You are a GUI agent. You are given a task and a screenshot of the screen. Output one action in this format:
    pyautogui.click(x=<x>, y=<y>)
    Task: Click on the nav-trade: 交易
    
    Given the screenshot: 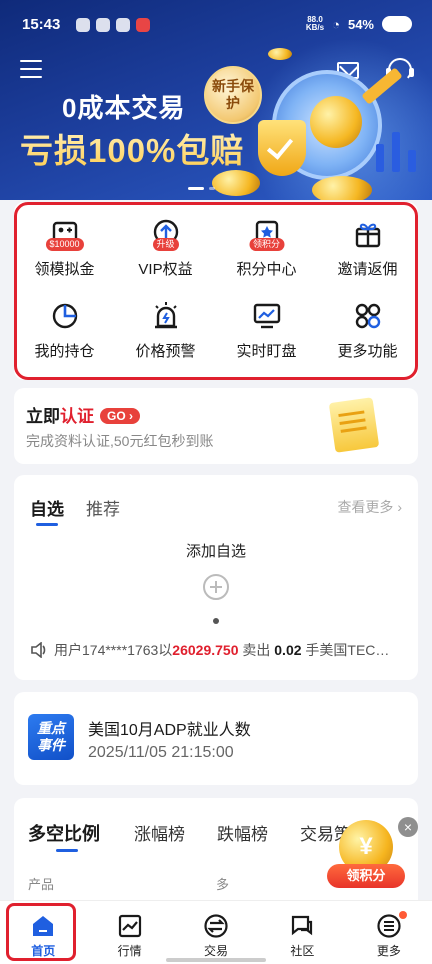 What is the action you would take?
    pyautogui.click(x=216, y=932)
    